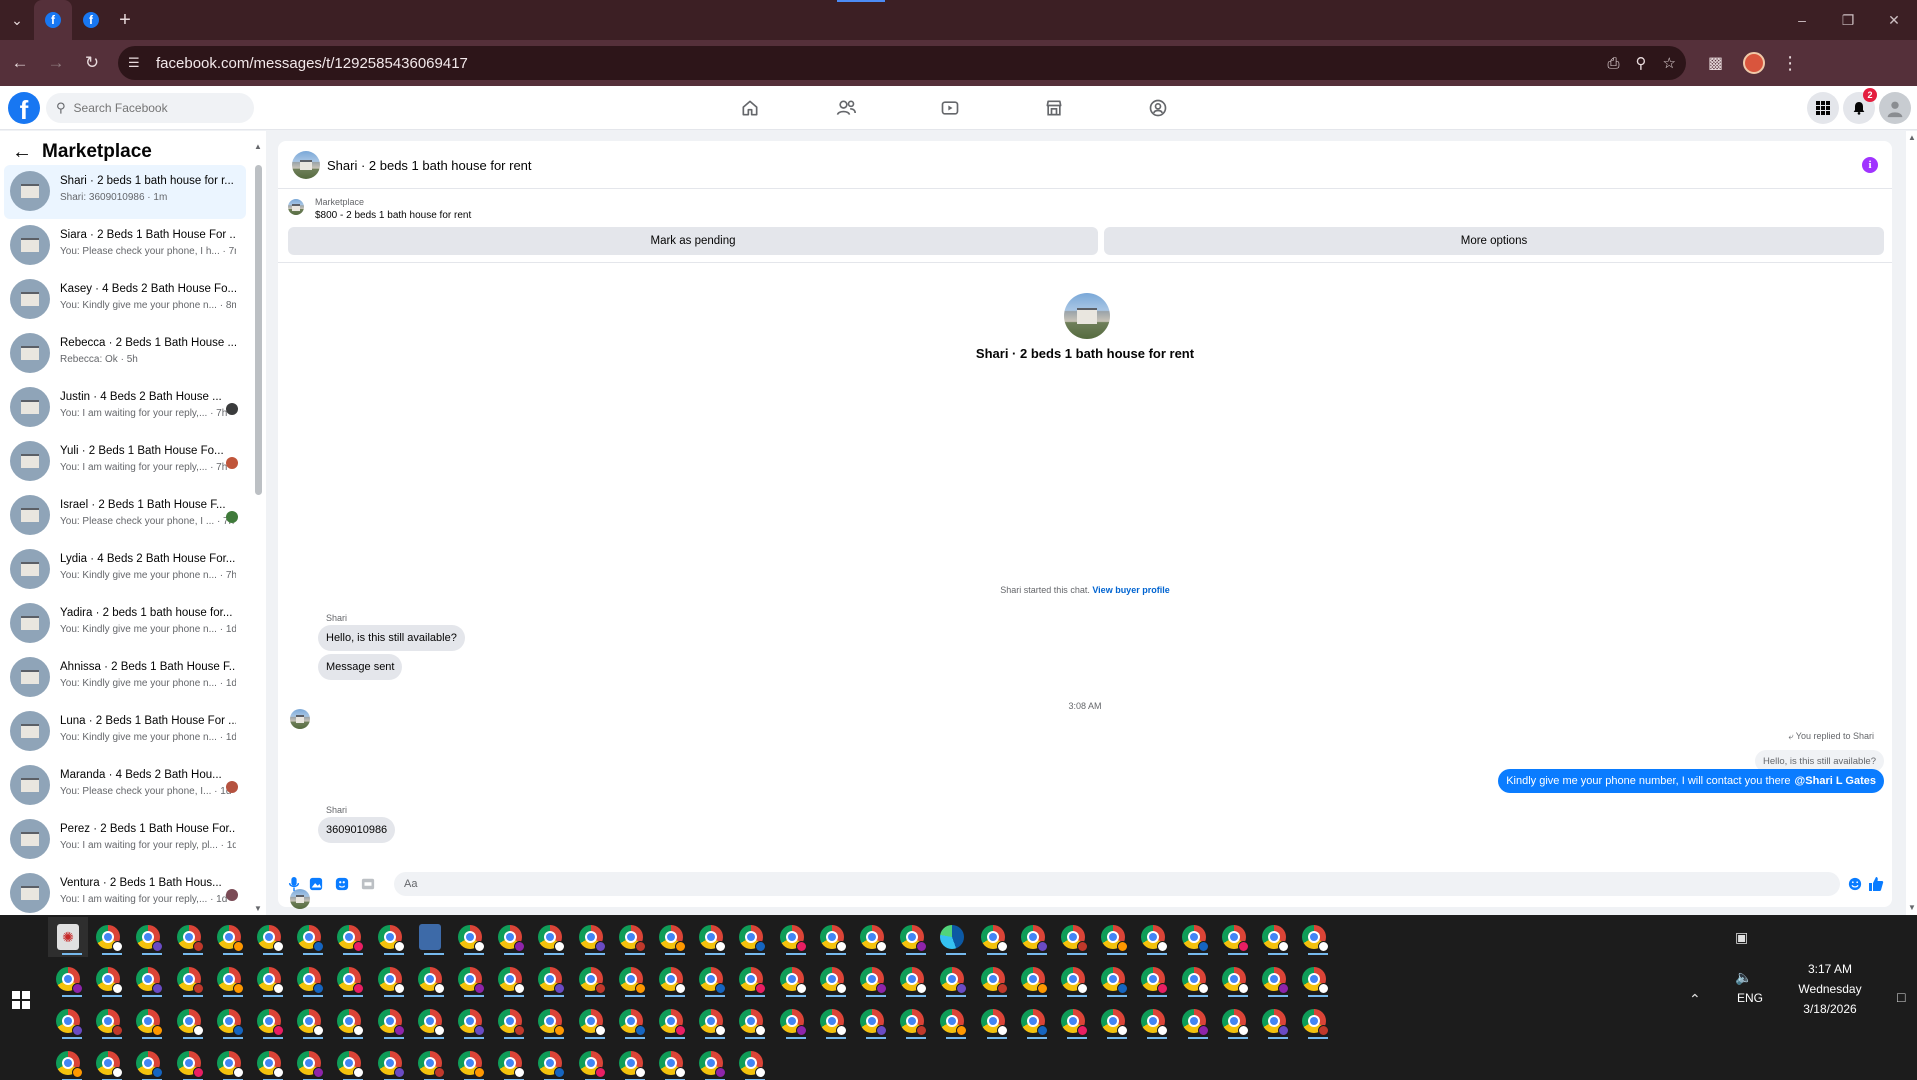  Describe the element at coordinates (368, 884) in the screenshot. I see `gif-icon` at that location.